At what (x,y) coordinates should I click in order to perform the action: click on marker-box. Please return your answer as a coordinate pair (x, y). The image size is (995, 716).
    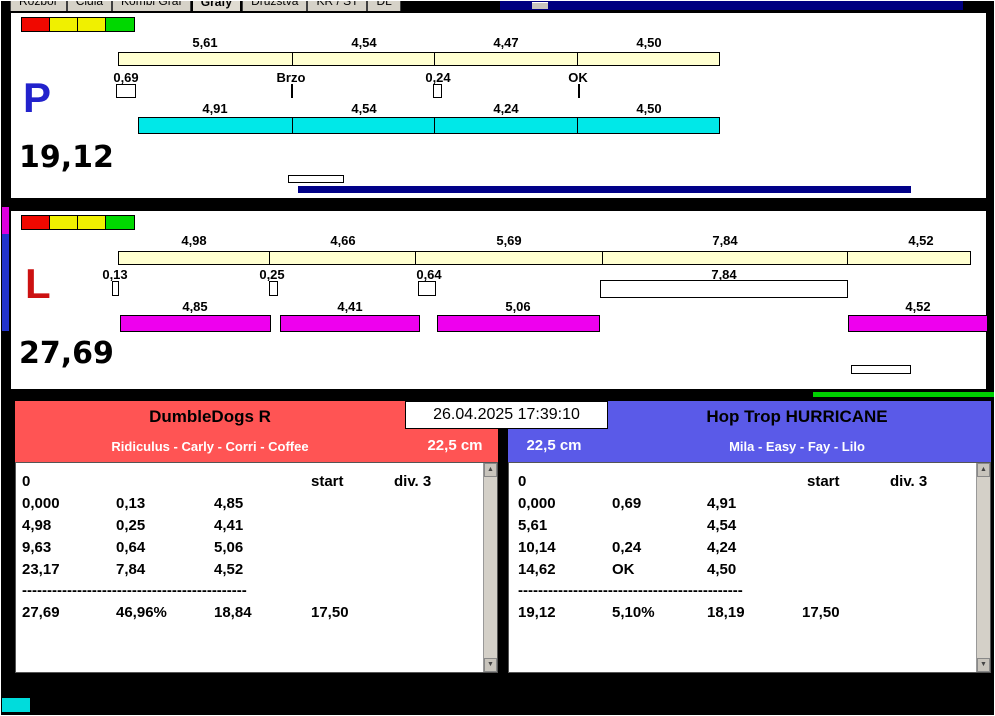
    Looking at the image, I should click on (316, 179).